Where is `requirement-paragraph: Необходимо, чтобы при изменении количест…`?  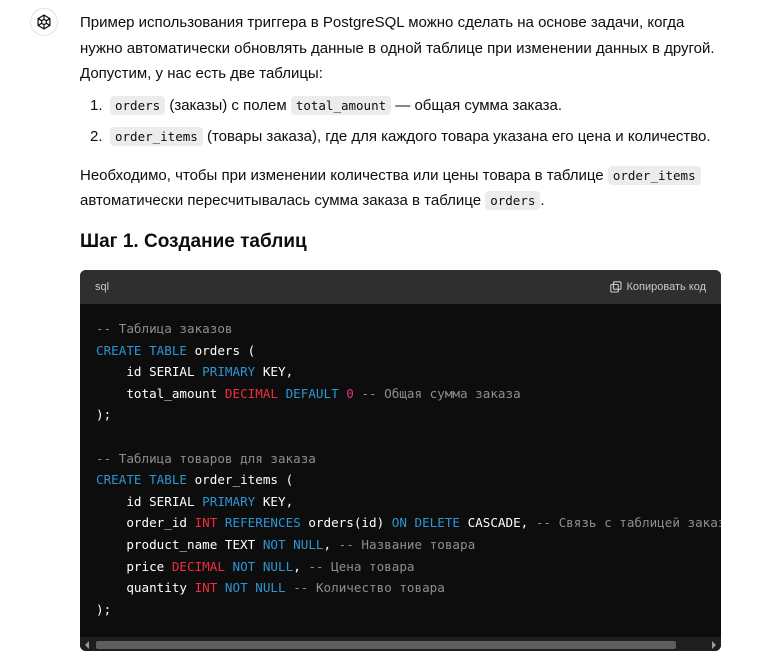
requirement-paragraph: Необходимо, чтобы при изменении количест… is located at coordinates (405, 188).